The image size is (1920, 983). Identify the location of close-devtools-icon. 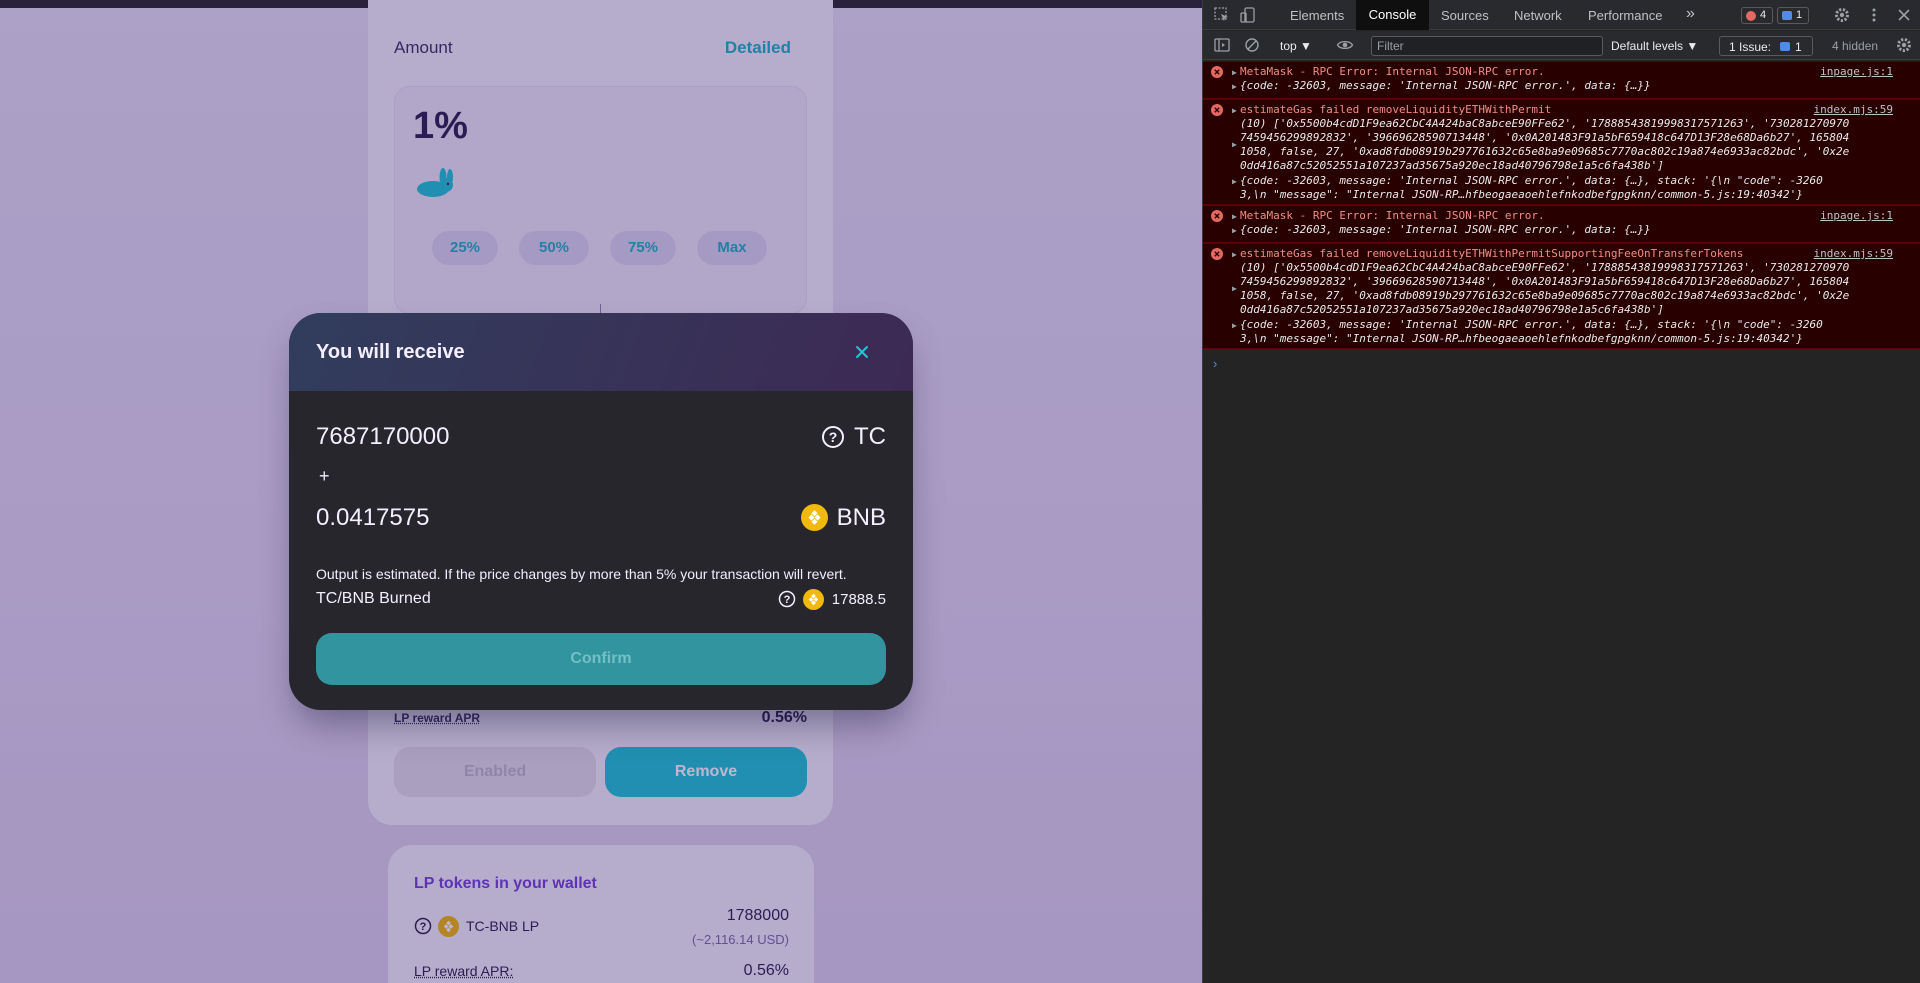
(1904, 15).